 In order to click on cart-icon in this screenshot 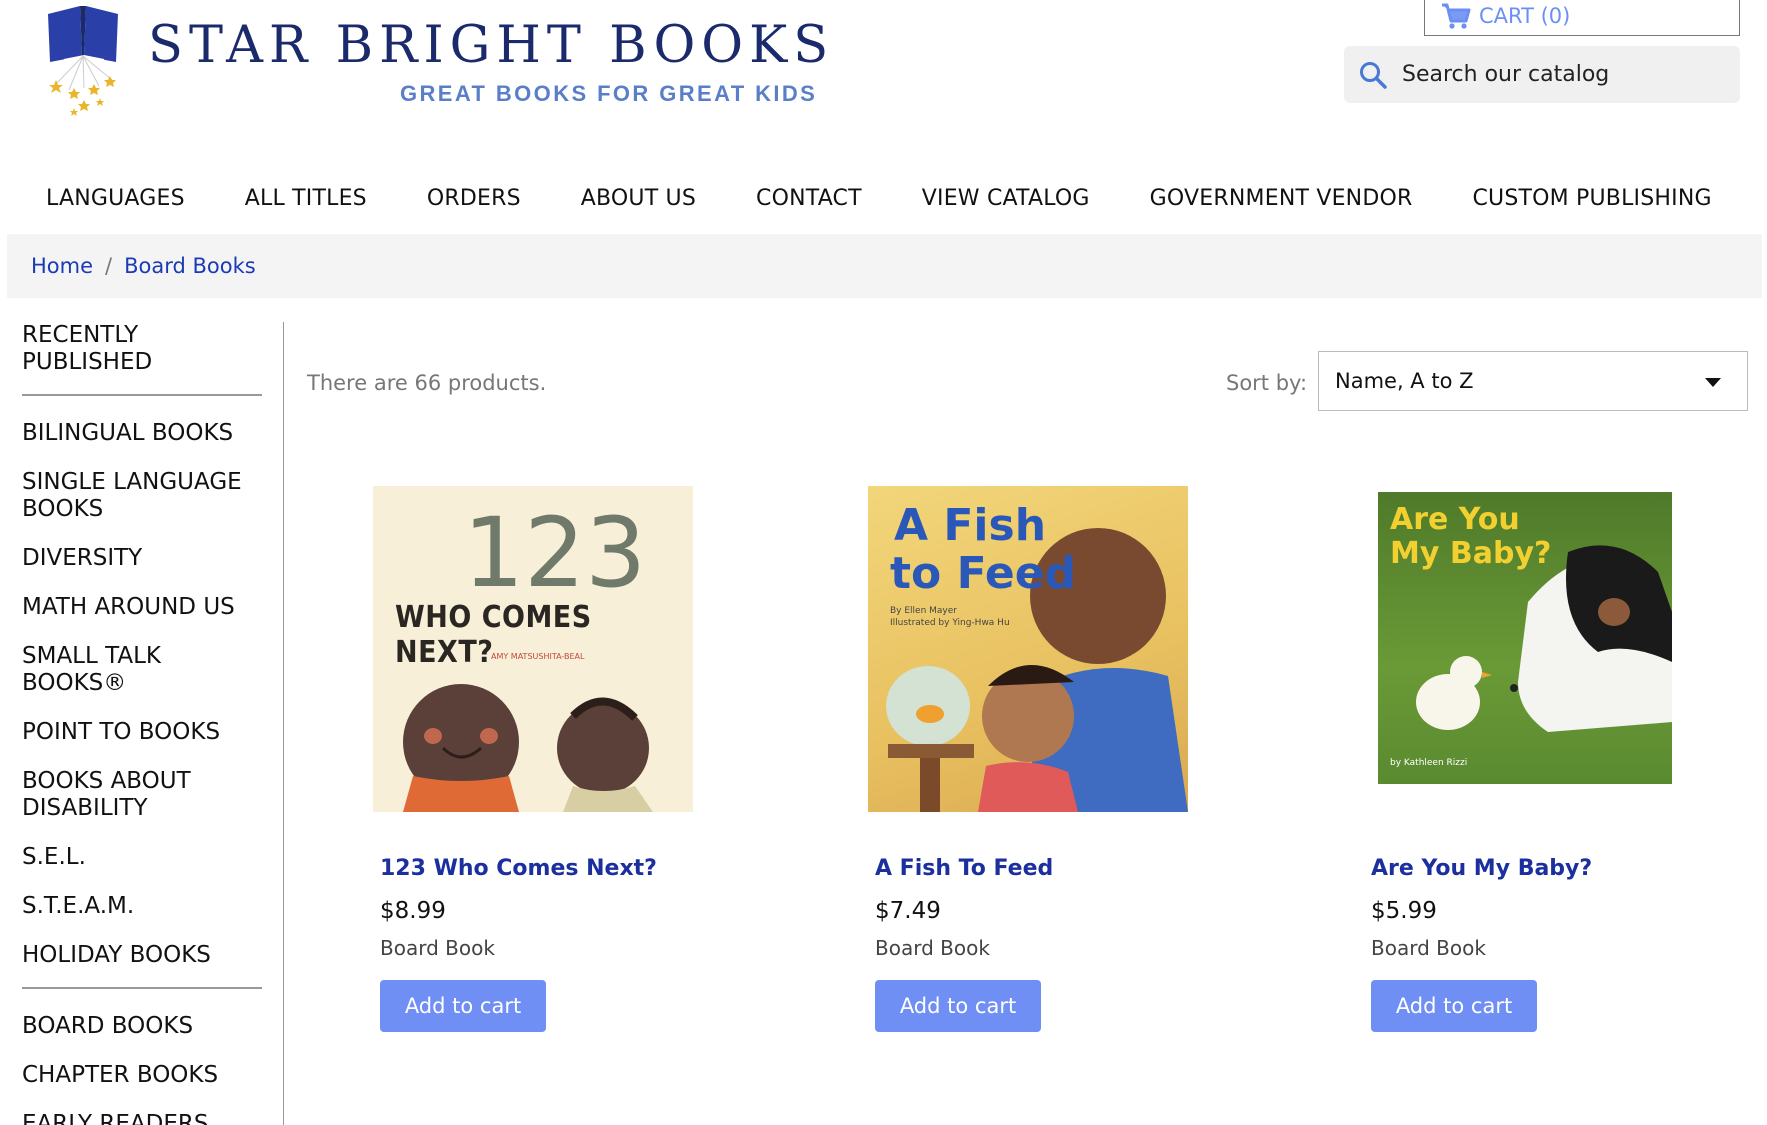, I will do `click(1456, 16)`.